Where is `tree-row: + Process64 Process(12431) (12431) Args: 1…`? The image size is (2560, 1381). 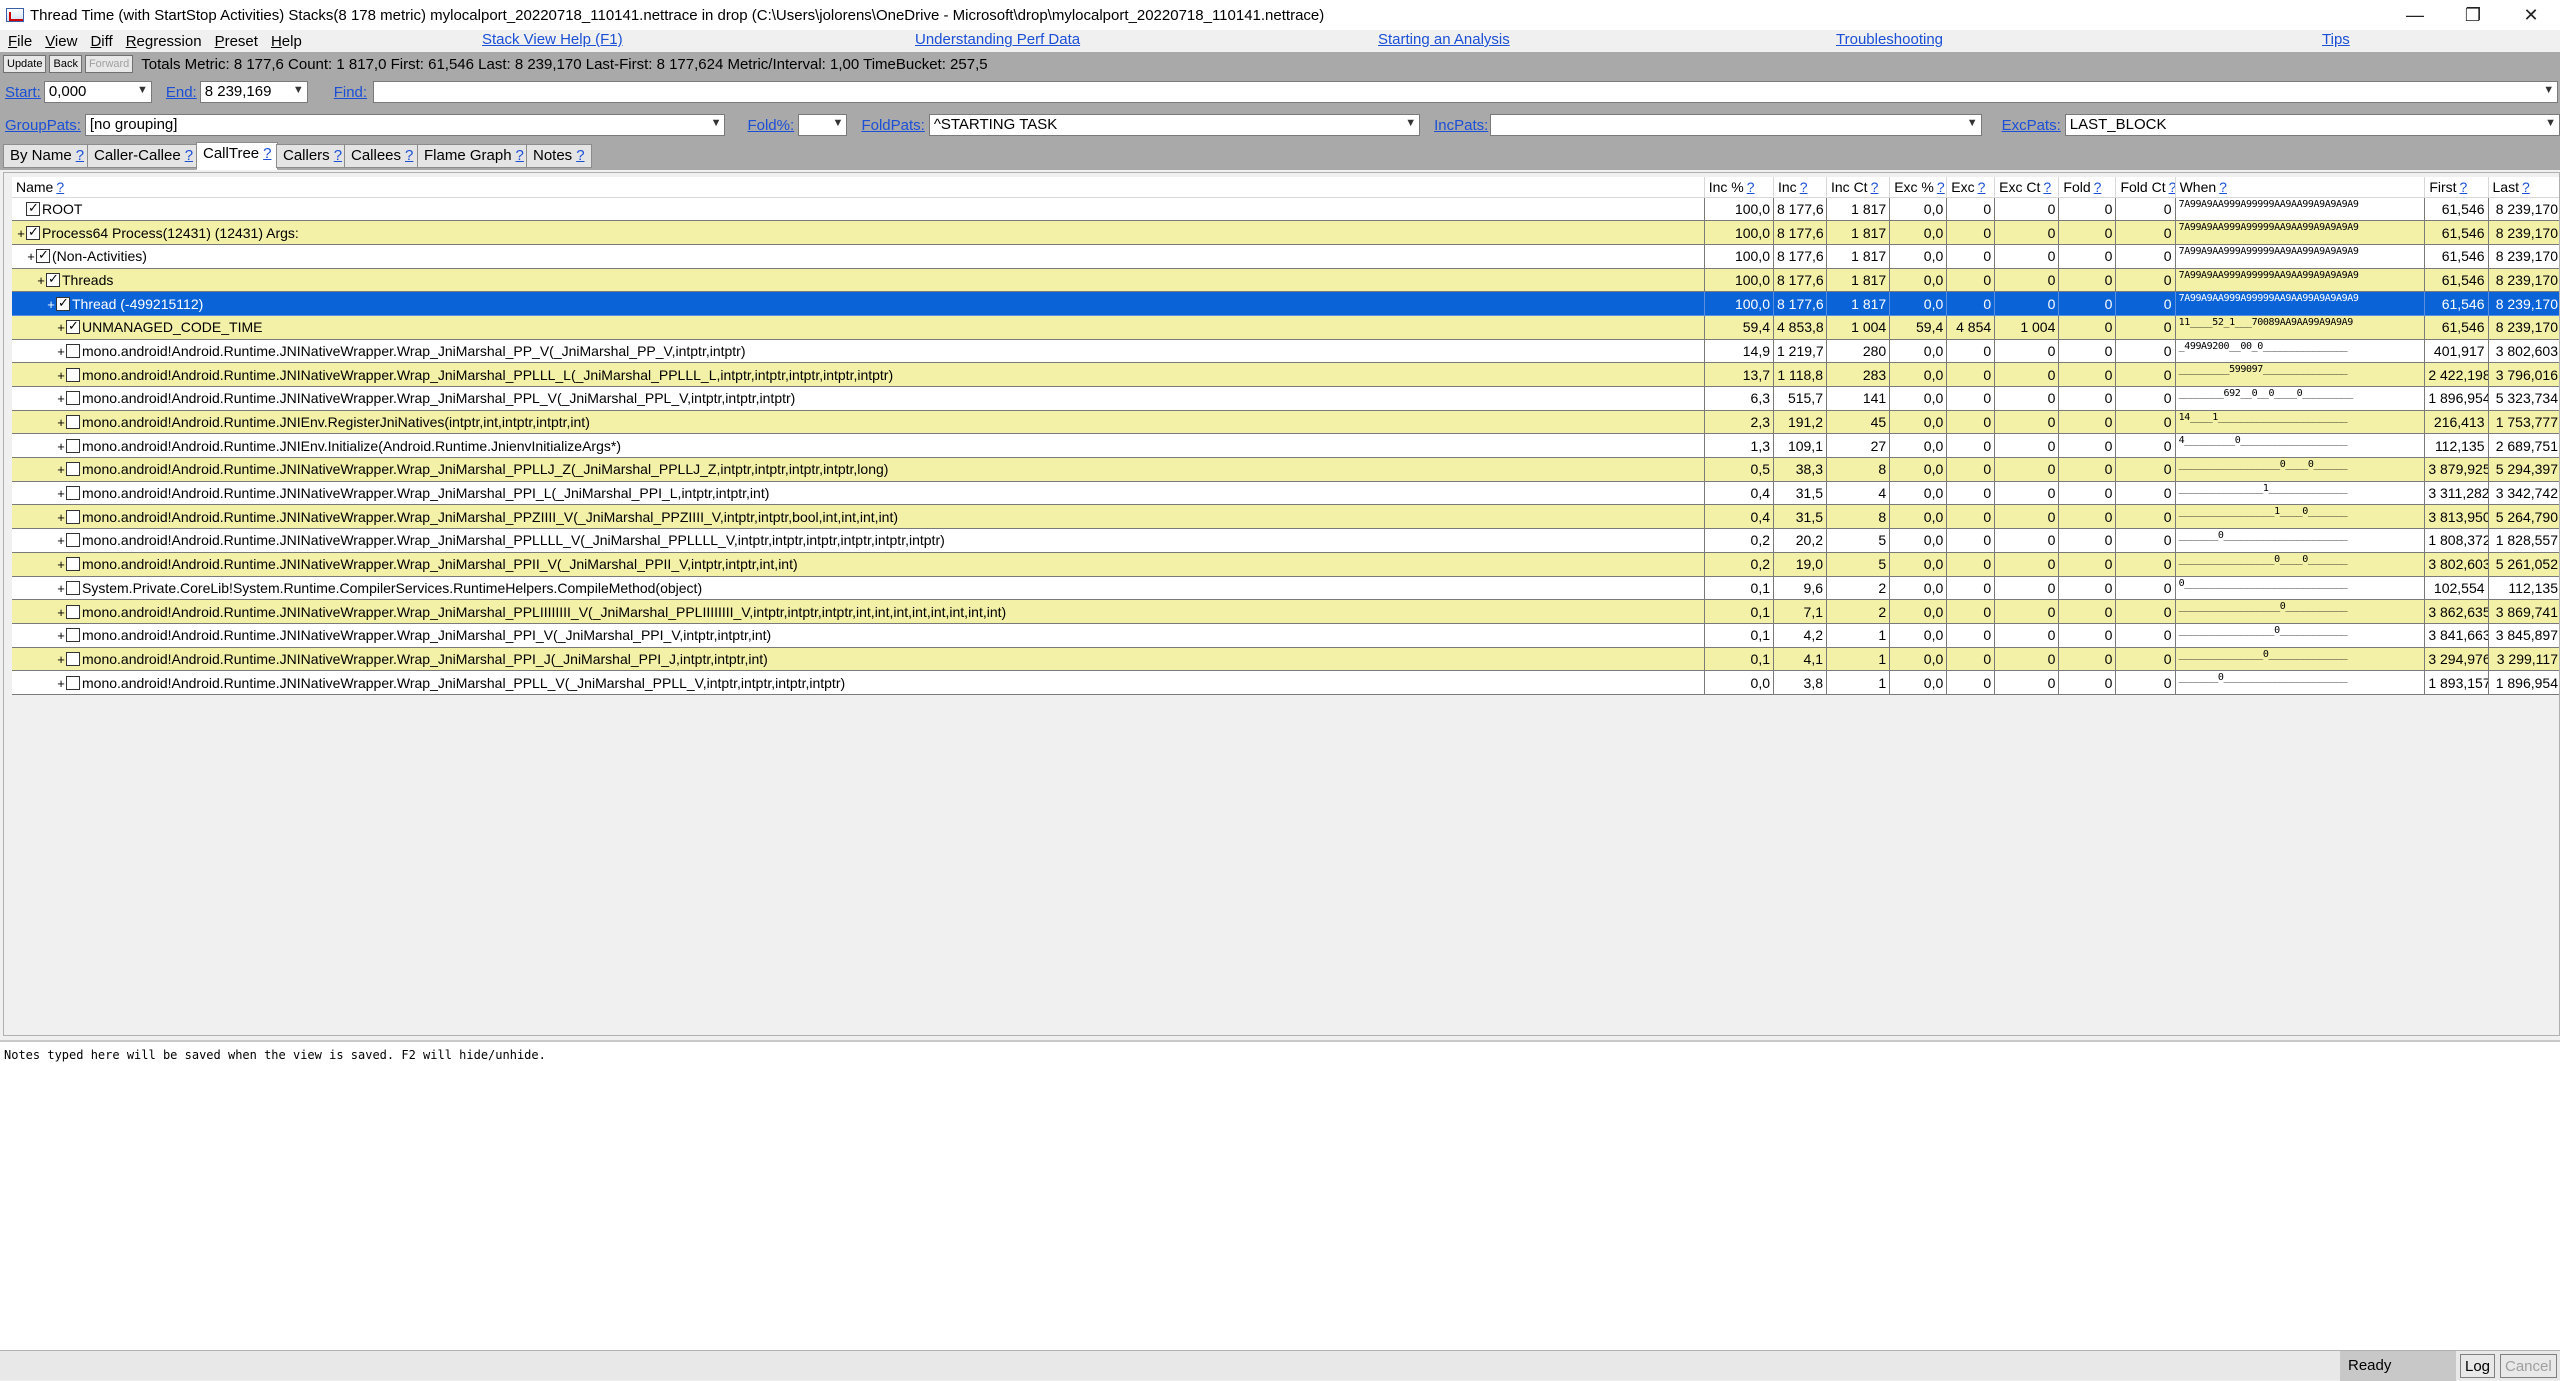
tree-row: + Process64 Process(12431) (12431) Args: 1… is located at coordinates (1285, 232).